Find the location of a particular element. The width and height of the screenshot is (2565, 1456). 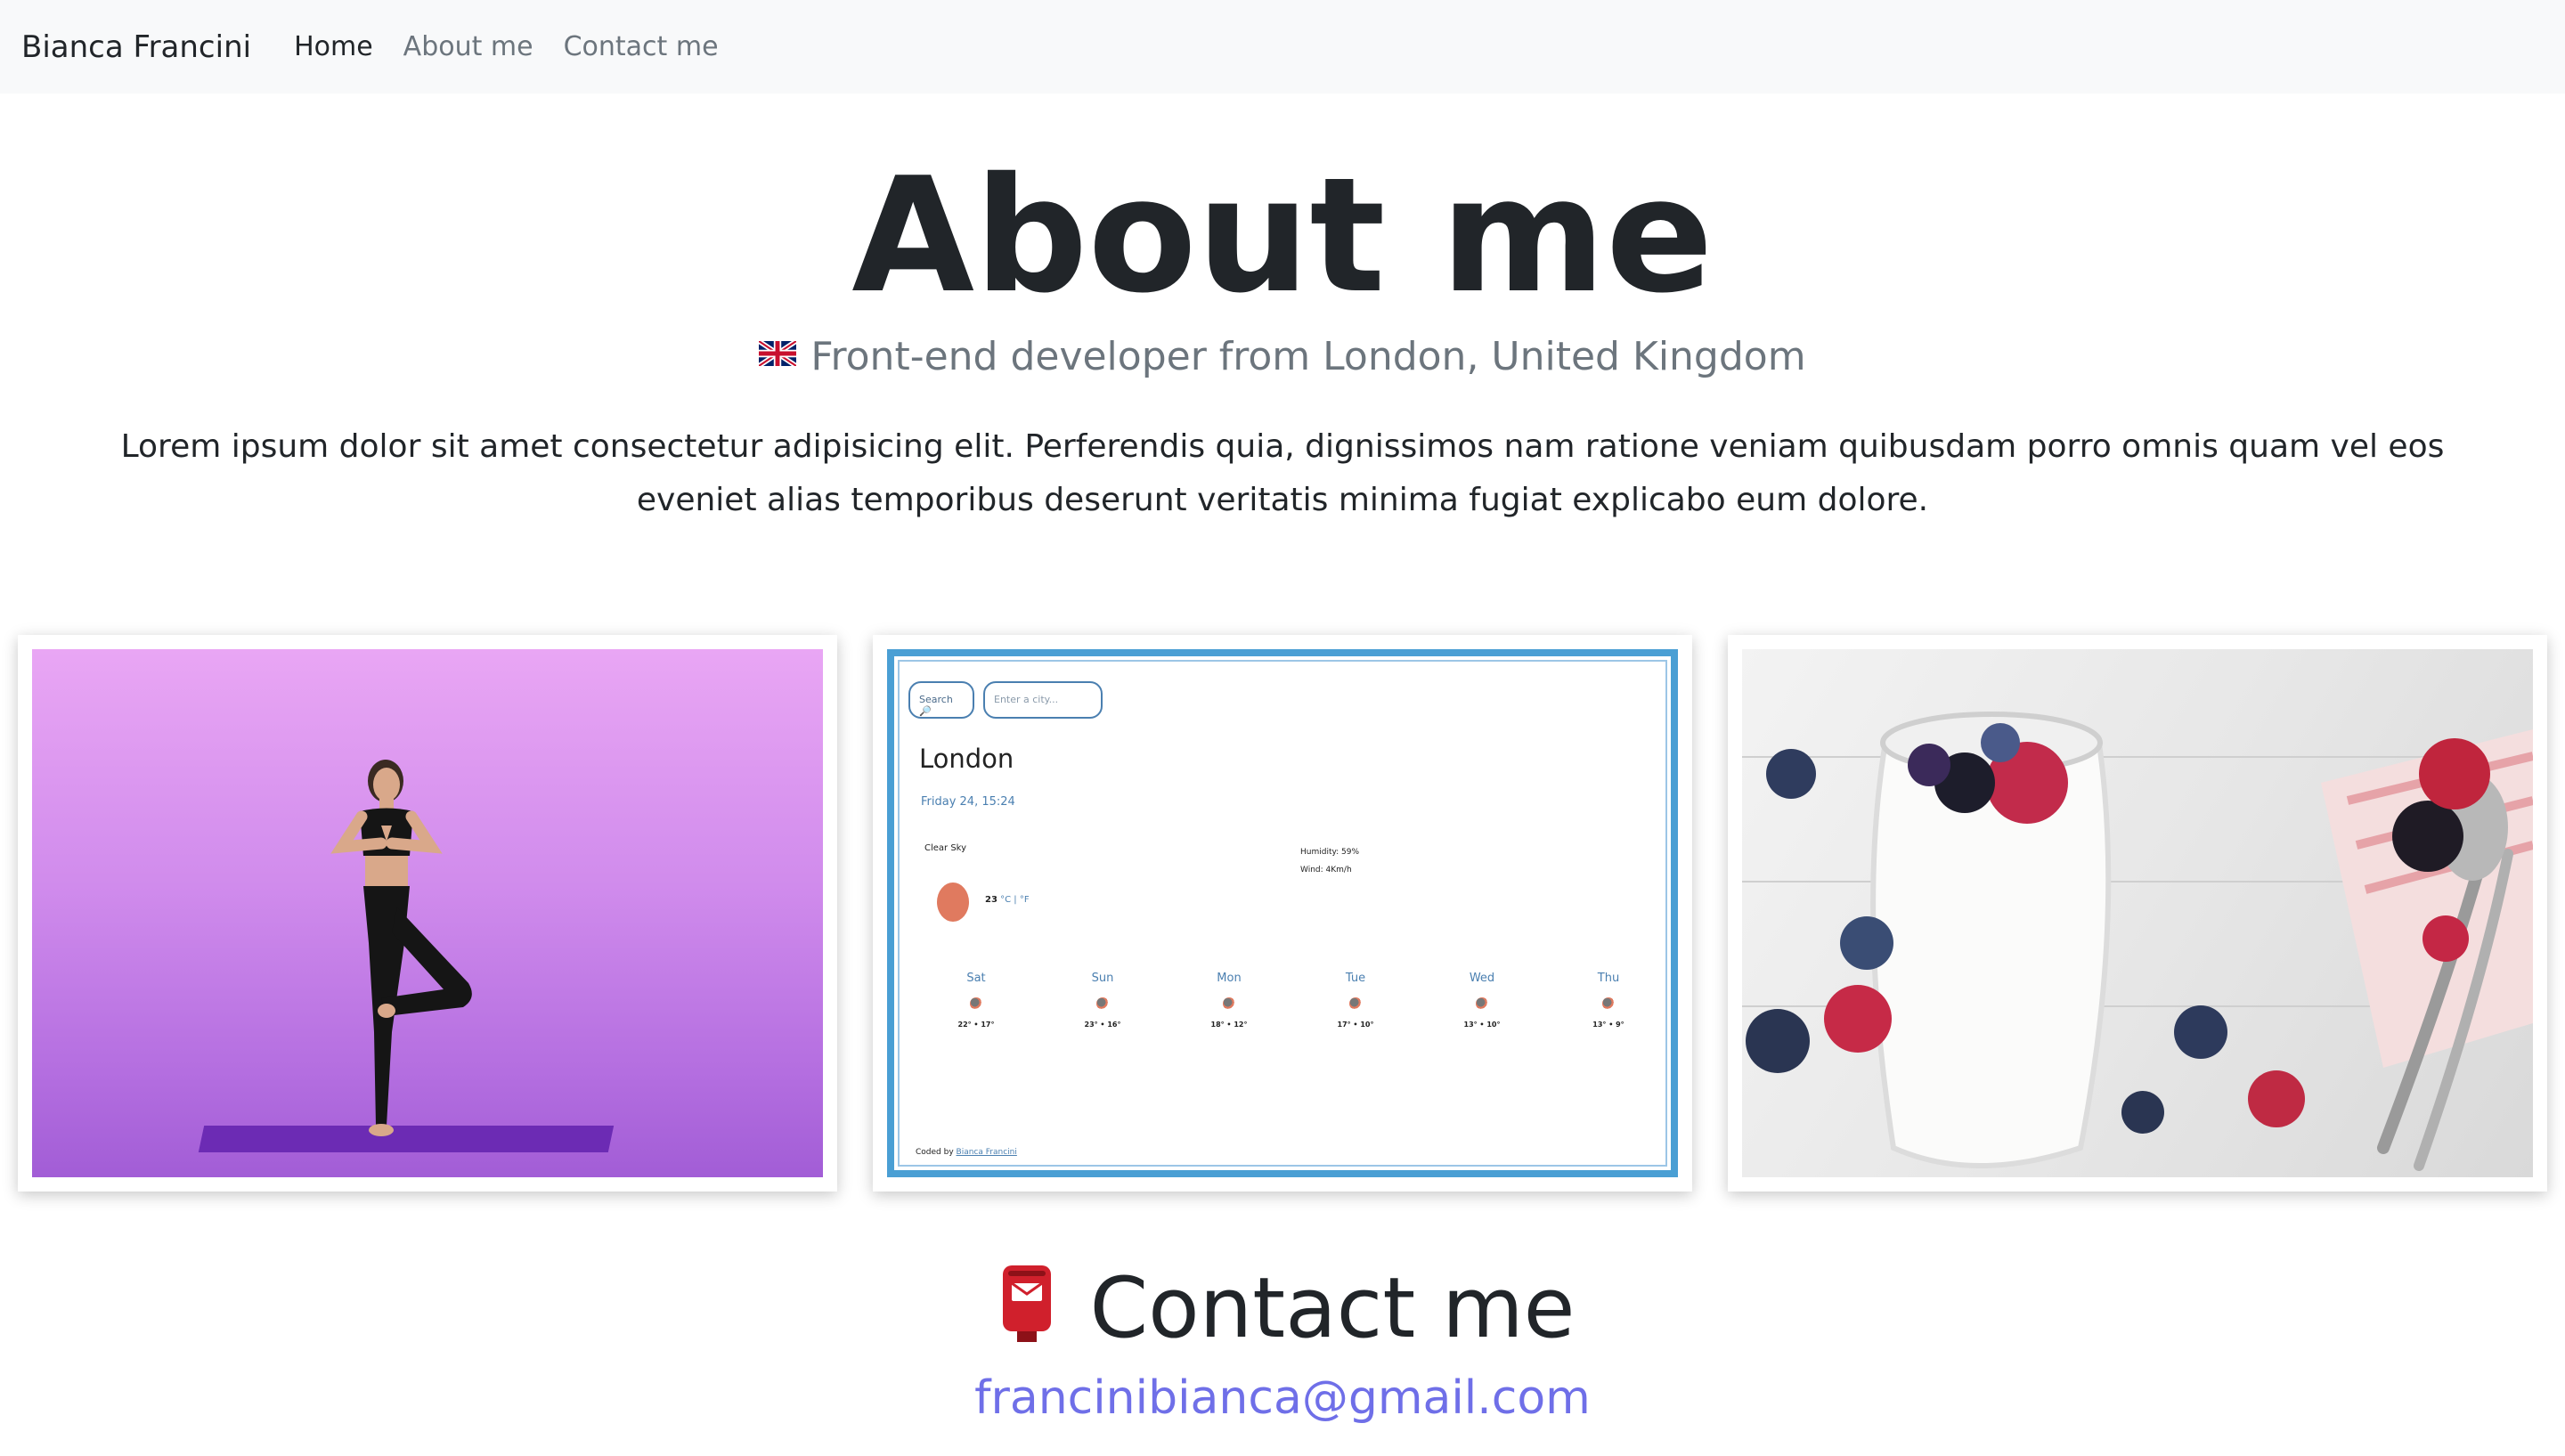

yoga-figure is located at coordinates (401, 948).